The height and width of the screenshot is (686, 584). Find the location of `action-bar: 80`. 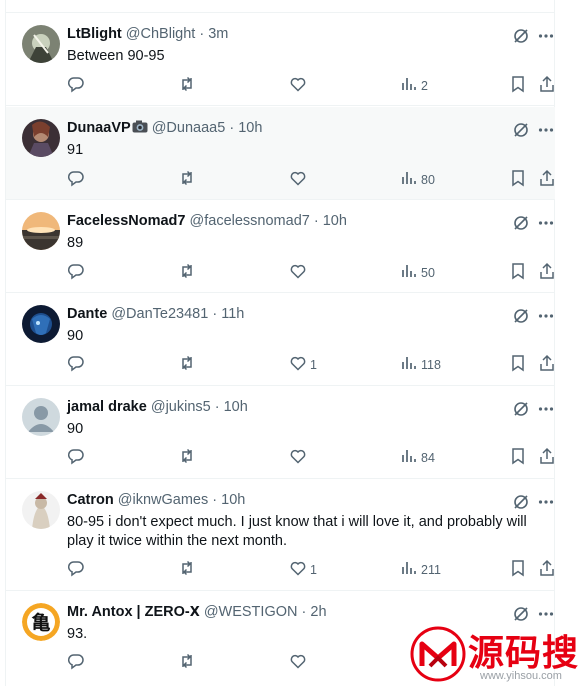

action-bar: 80 is located at coordinates (311, 179).